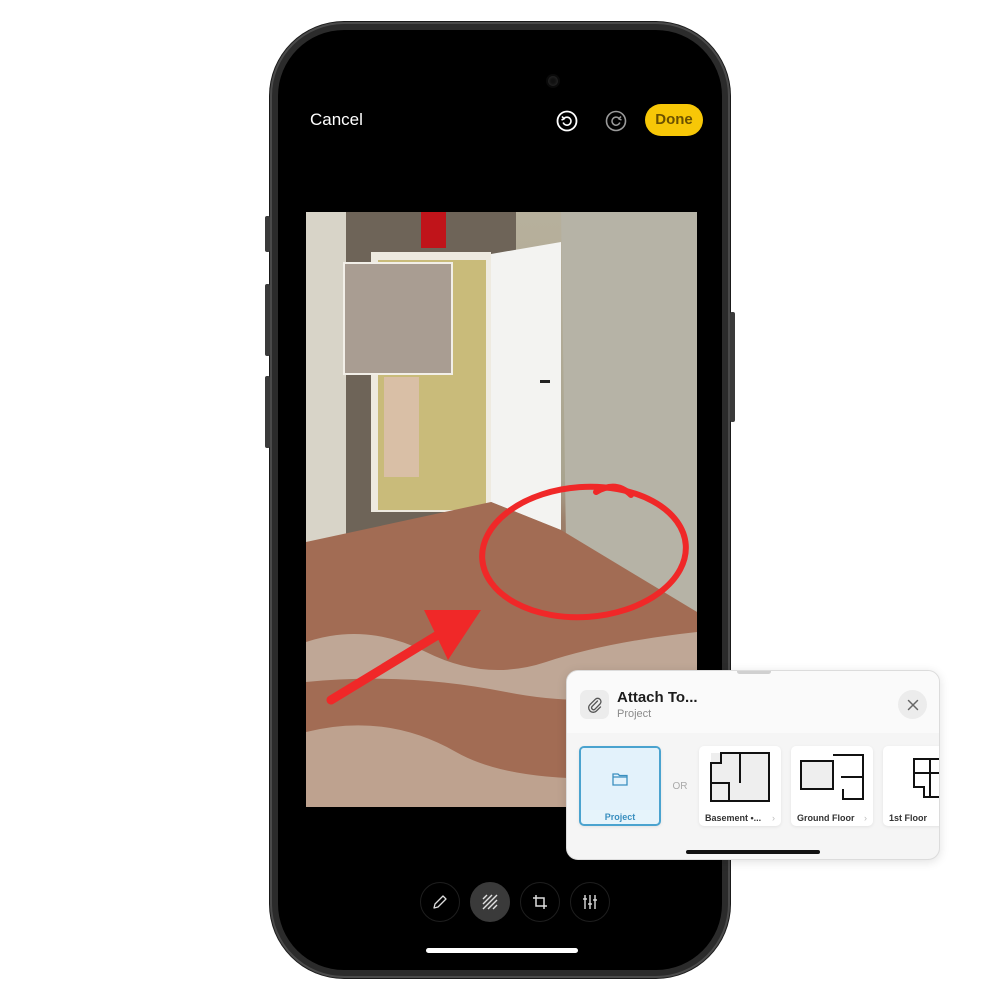 The height and width of the screenshot is (1000, 1000). What do you see at coordinates (336, 120) in the screenshot?
I see `cancel-button: Cancel` at bounding box center [336, 120].